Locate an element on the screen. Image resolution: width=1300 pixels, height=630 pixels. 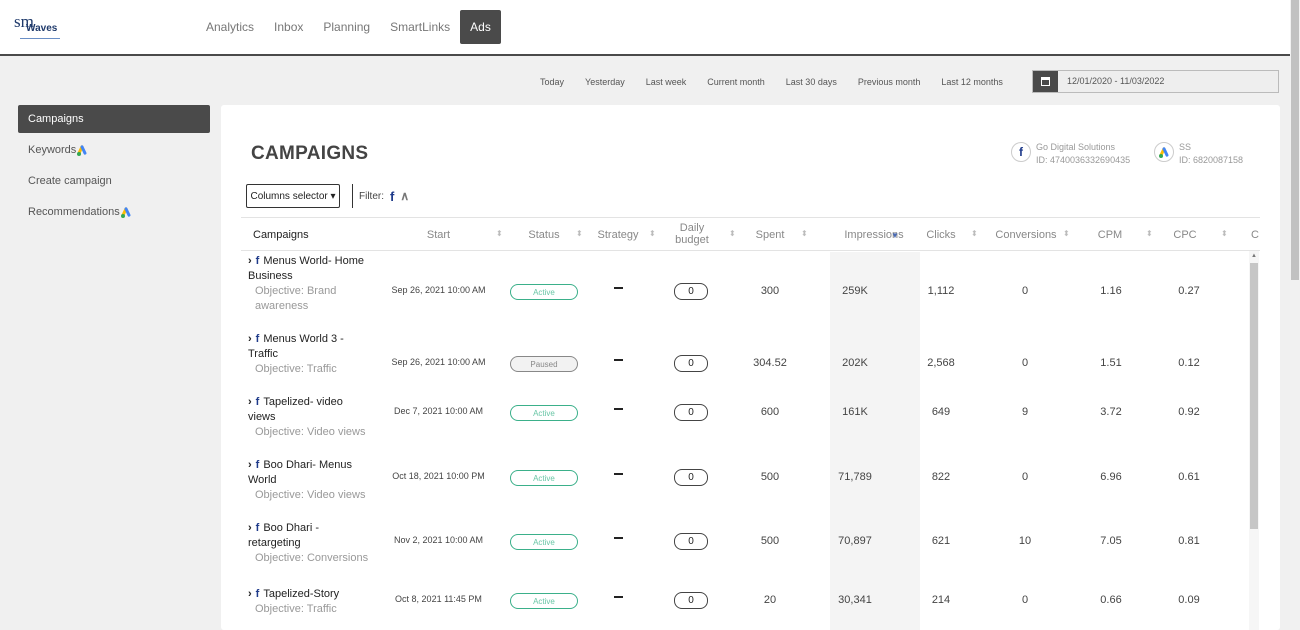
campaign-name-text: Tapelized-Story is located at coordinates (301, 594).